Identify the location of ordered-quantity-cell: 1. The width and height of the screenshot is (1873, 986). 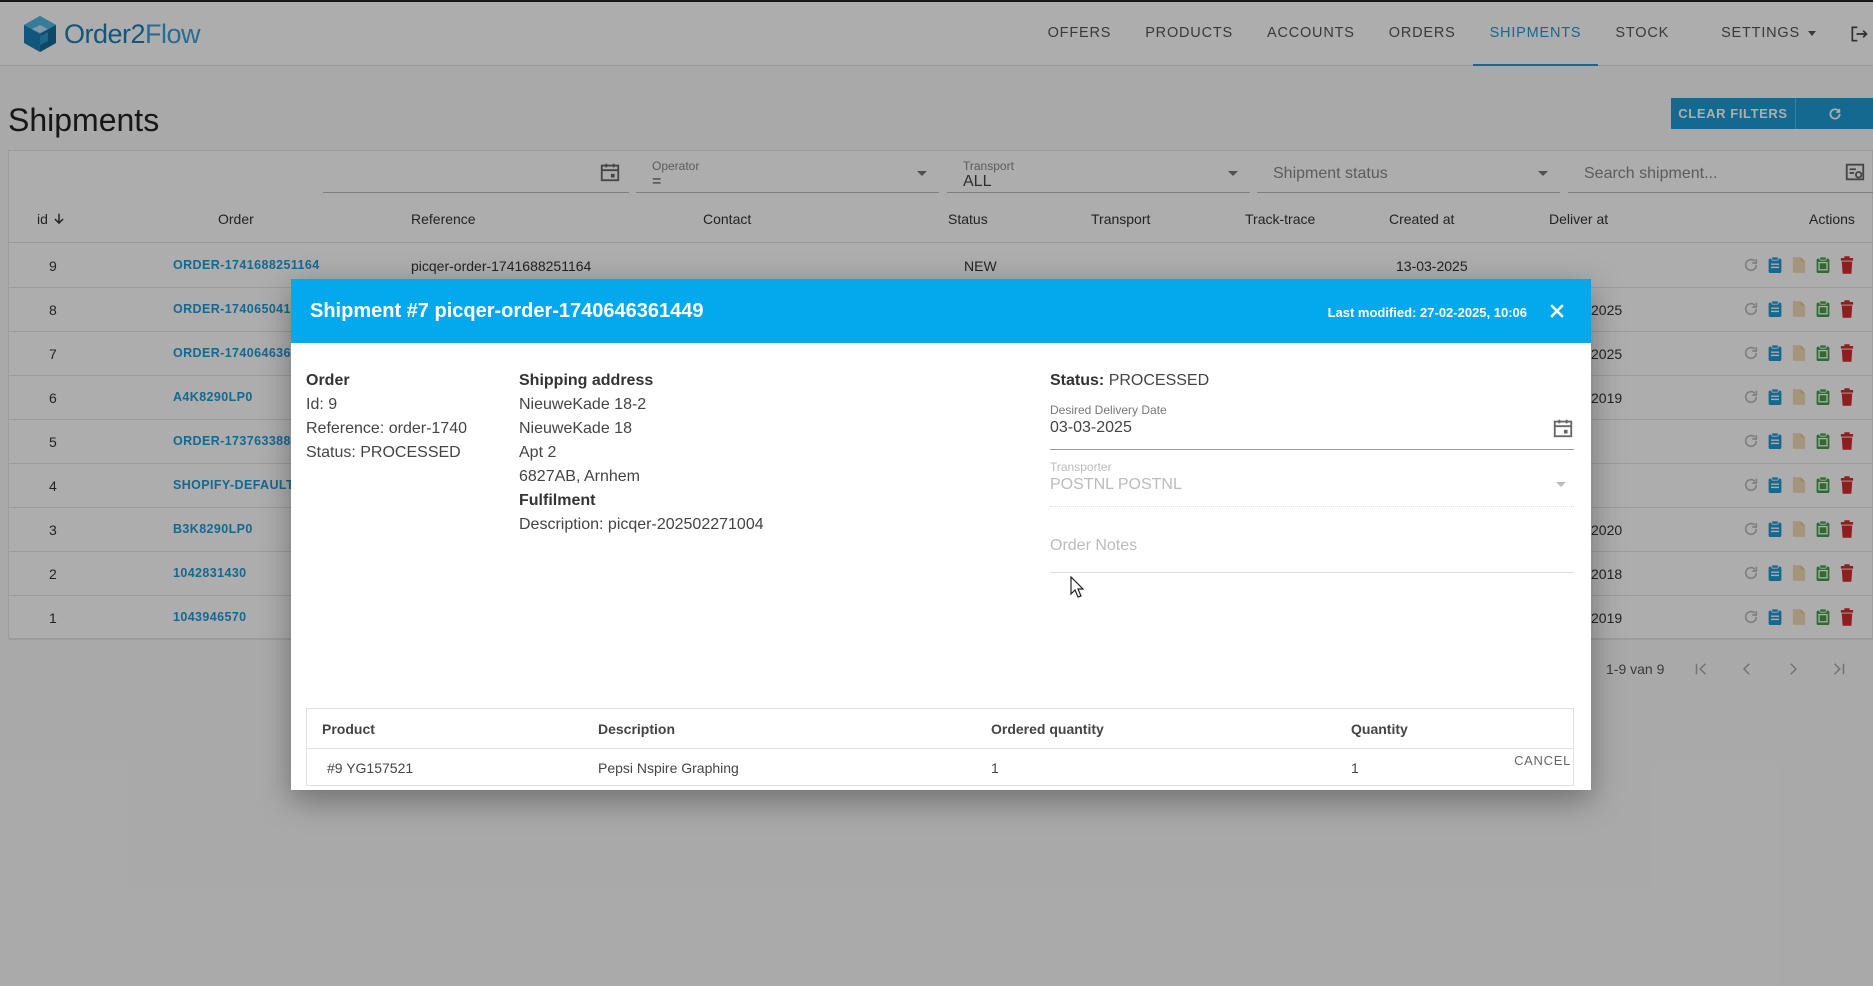
(995, 768).